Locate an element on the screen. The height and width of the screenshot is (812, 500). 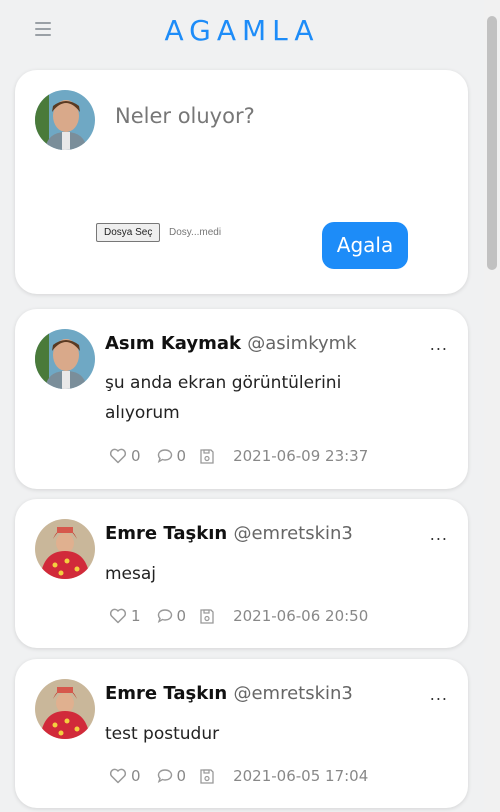
post-meta: 1 0 2021-06-06 20:50 is located at coordinates (238, 616).